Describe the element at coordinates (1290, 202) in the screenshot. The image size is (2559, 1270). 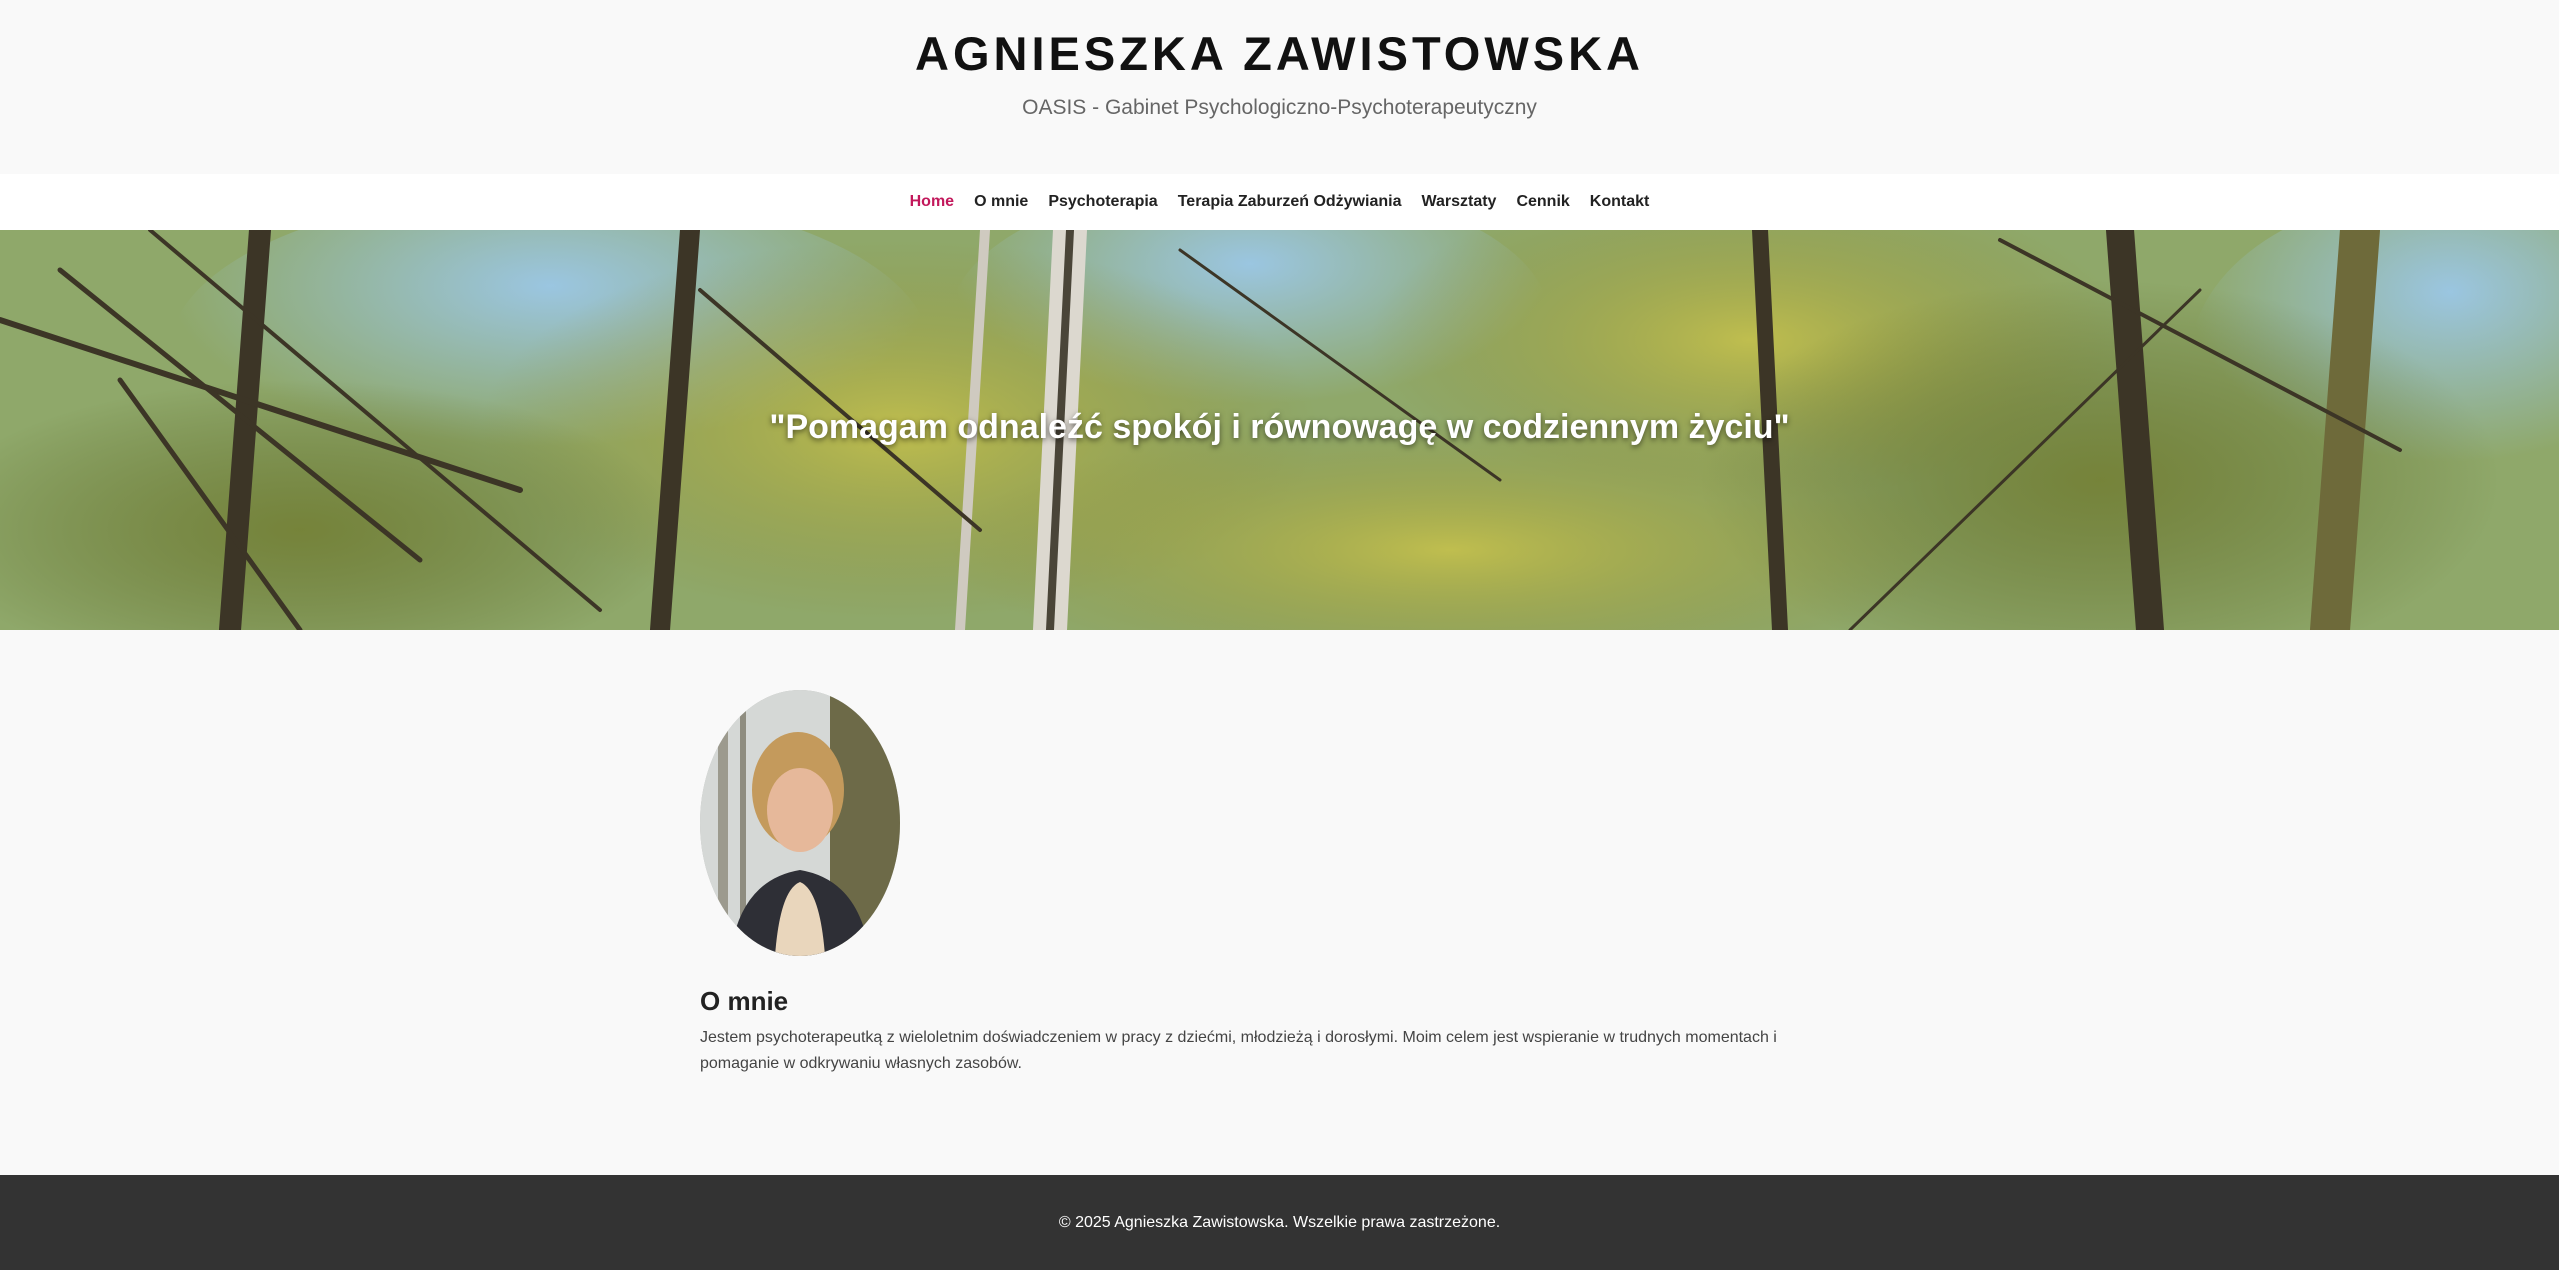
I see `nav-item-terapia-zaburzen: Terapia Zaburzeń Odżywiania` at that location.